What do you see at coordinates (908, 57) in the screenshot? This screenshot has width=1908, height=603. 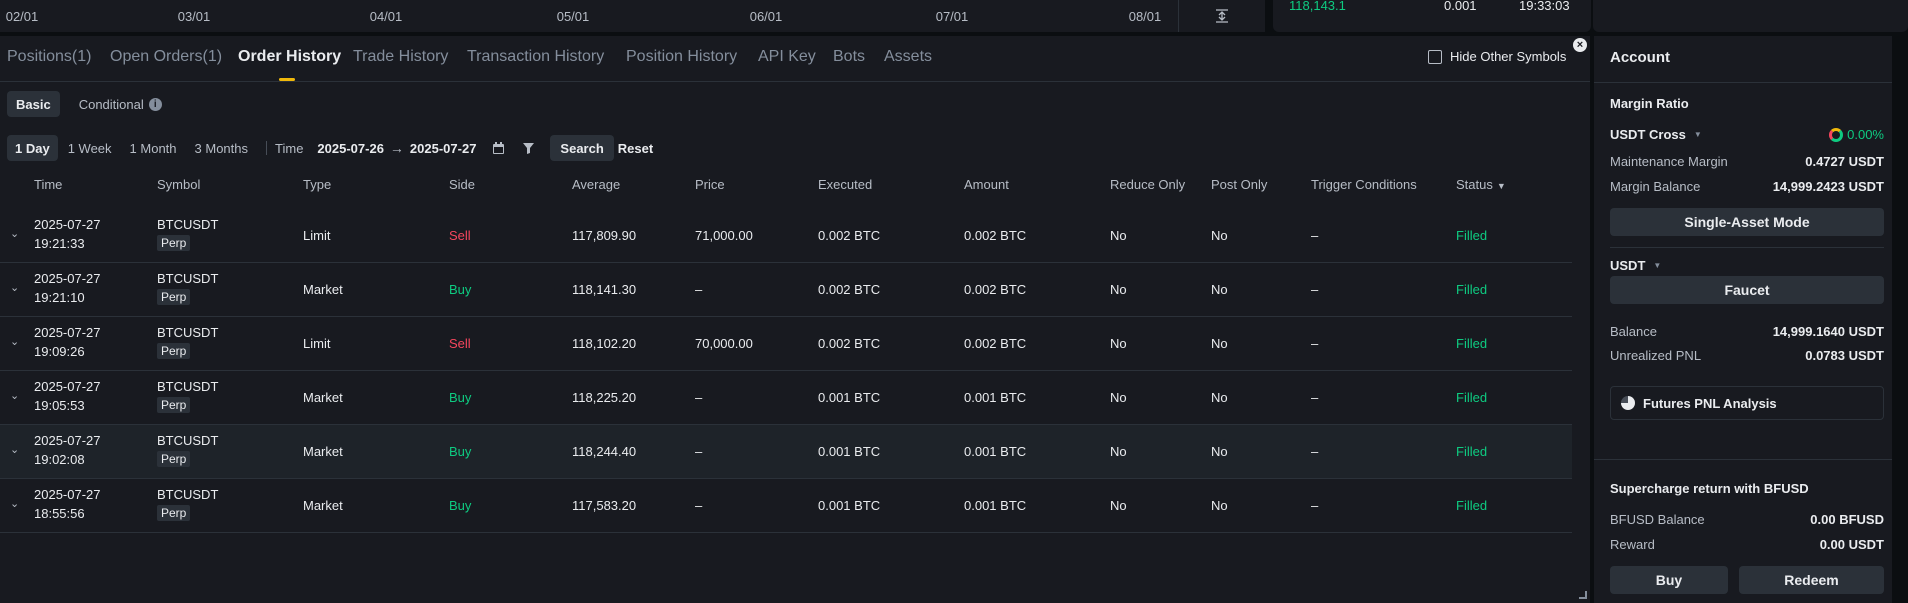 I see `tab-assets: Assets` at bounding box center [908, 57].